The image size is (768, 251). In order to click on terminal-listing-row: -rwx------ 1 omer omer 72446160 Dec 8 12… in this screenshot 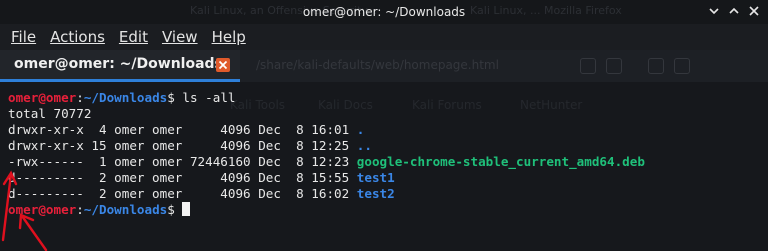, I will do `click(326, 162)`.